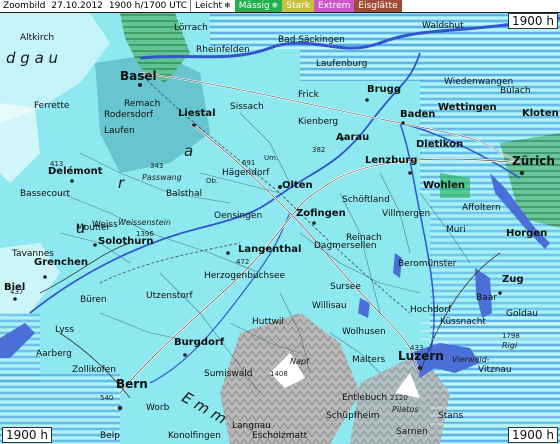 This screenshot has height=444, width=560. Describe the element at coordinates (110, 436) in the screenshot. I see `place-belp: Belp` at that location.